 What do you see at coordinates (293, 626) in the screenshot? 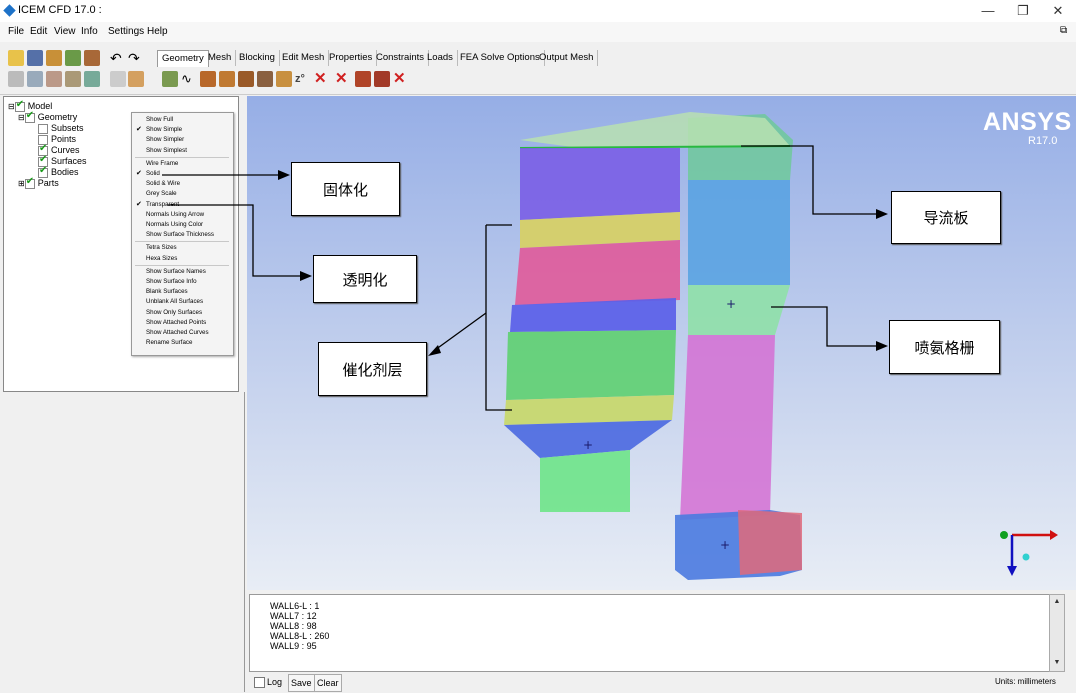
I see `message-line: WALL8 : 98` at bounding box center [293, 626].